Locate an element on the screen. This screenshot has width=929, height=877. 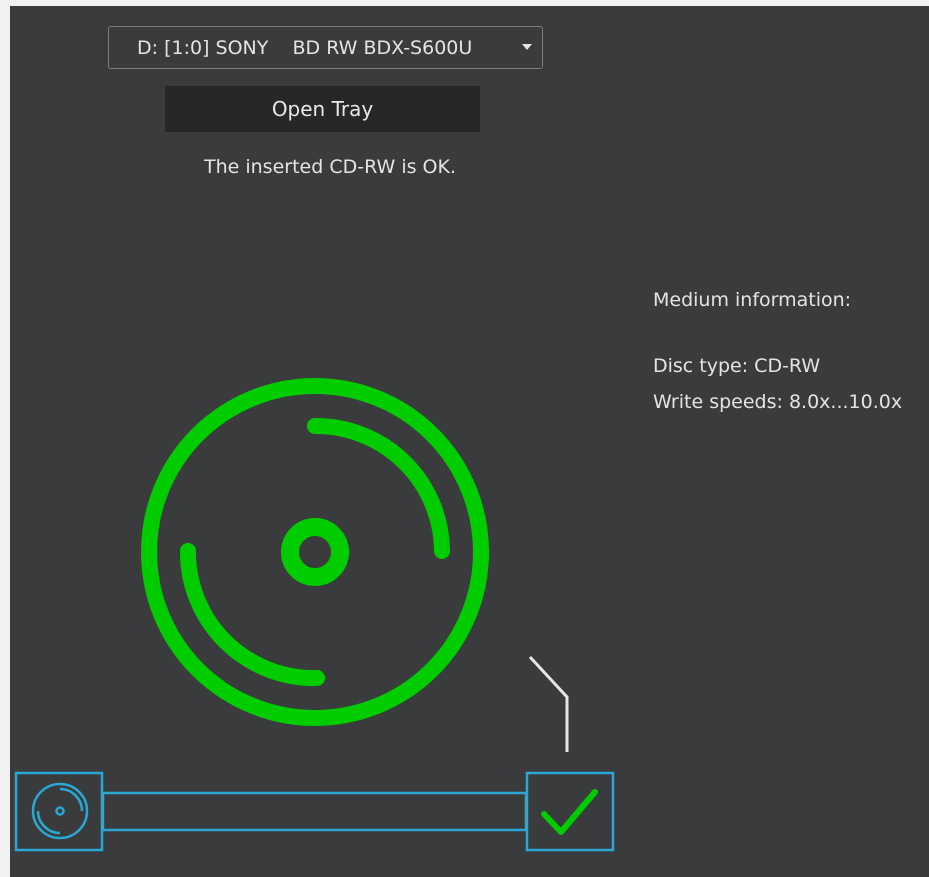
connector-line is located at coordinates (548, 703).